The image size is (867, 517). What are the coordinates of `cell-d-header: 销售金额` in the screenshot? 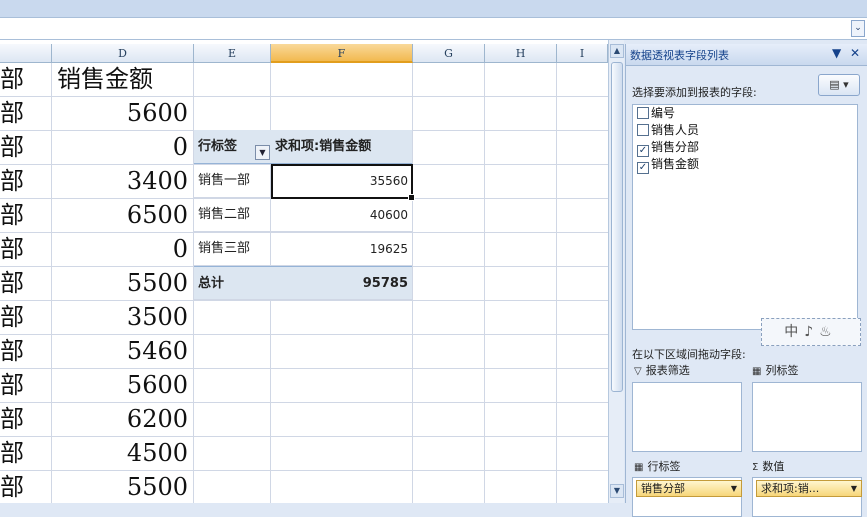 It's located at (125, 79).